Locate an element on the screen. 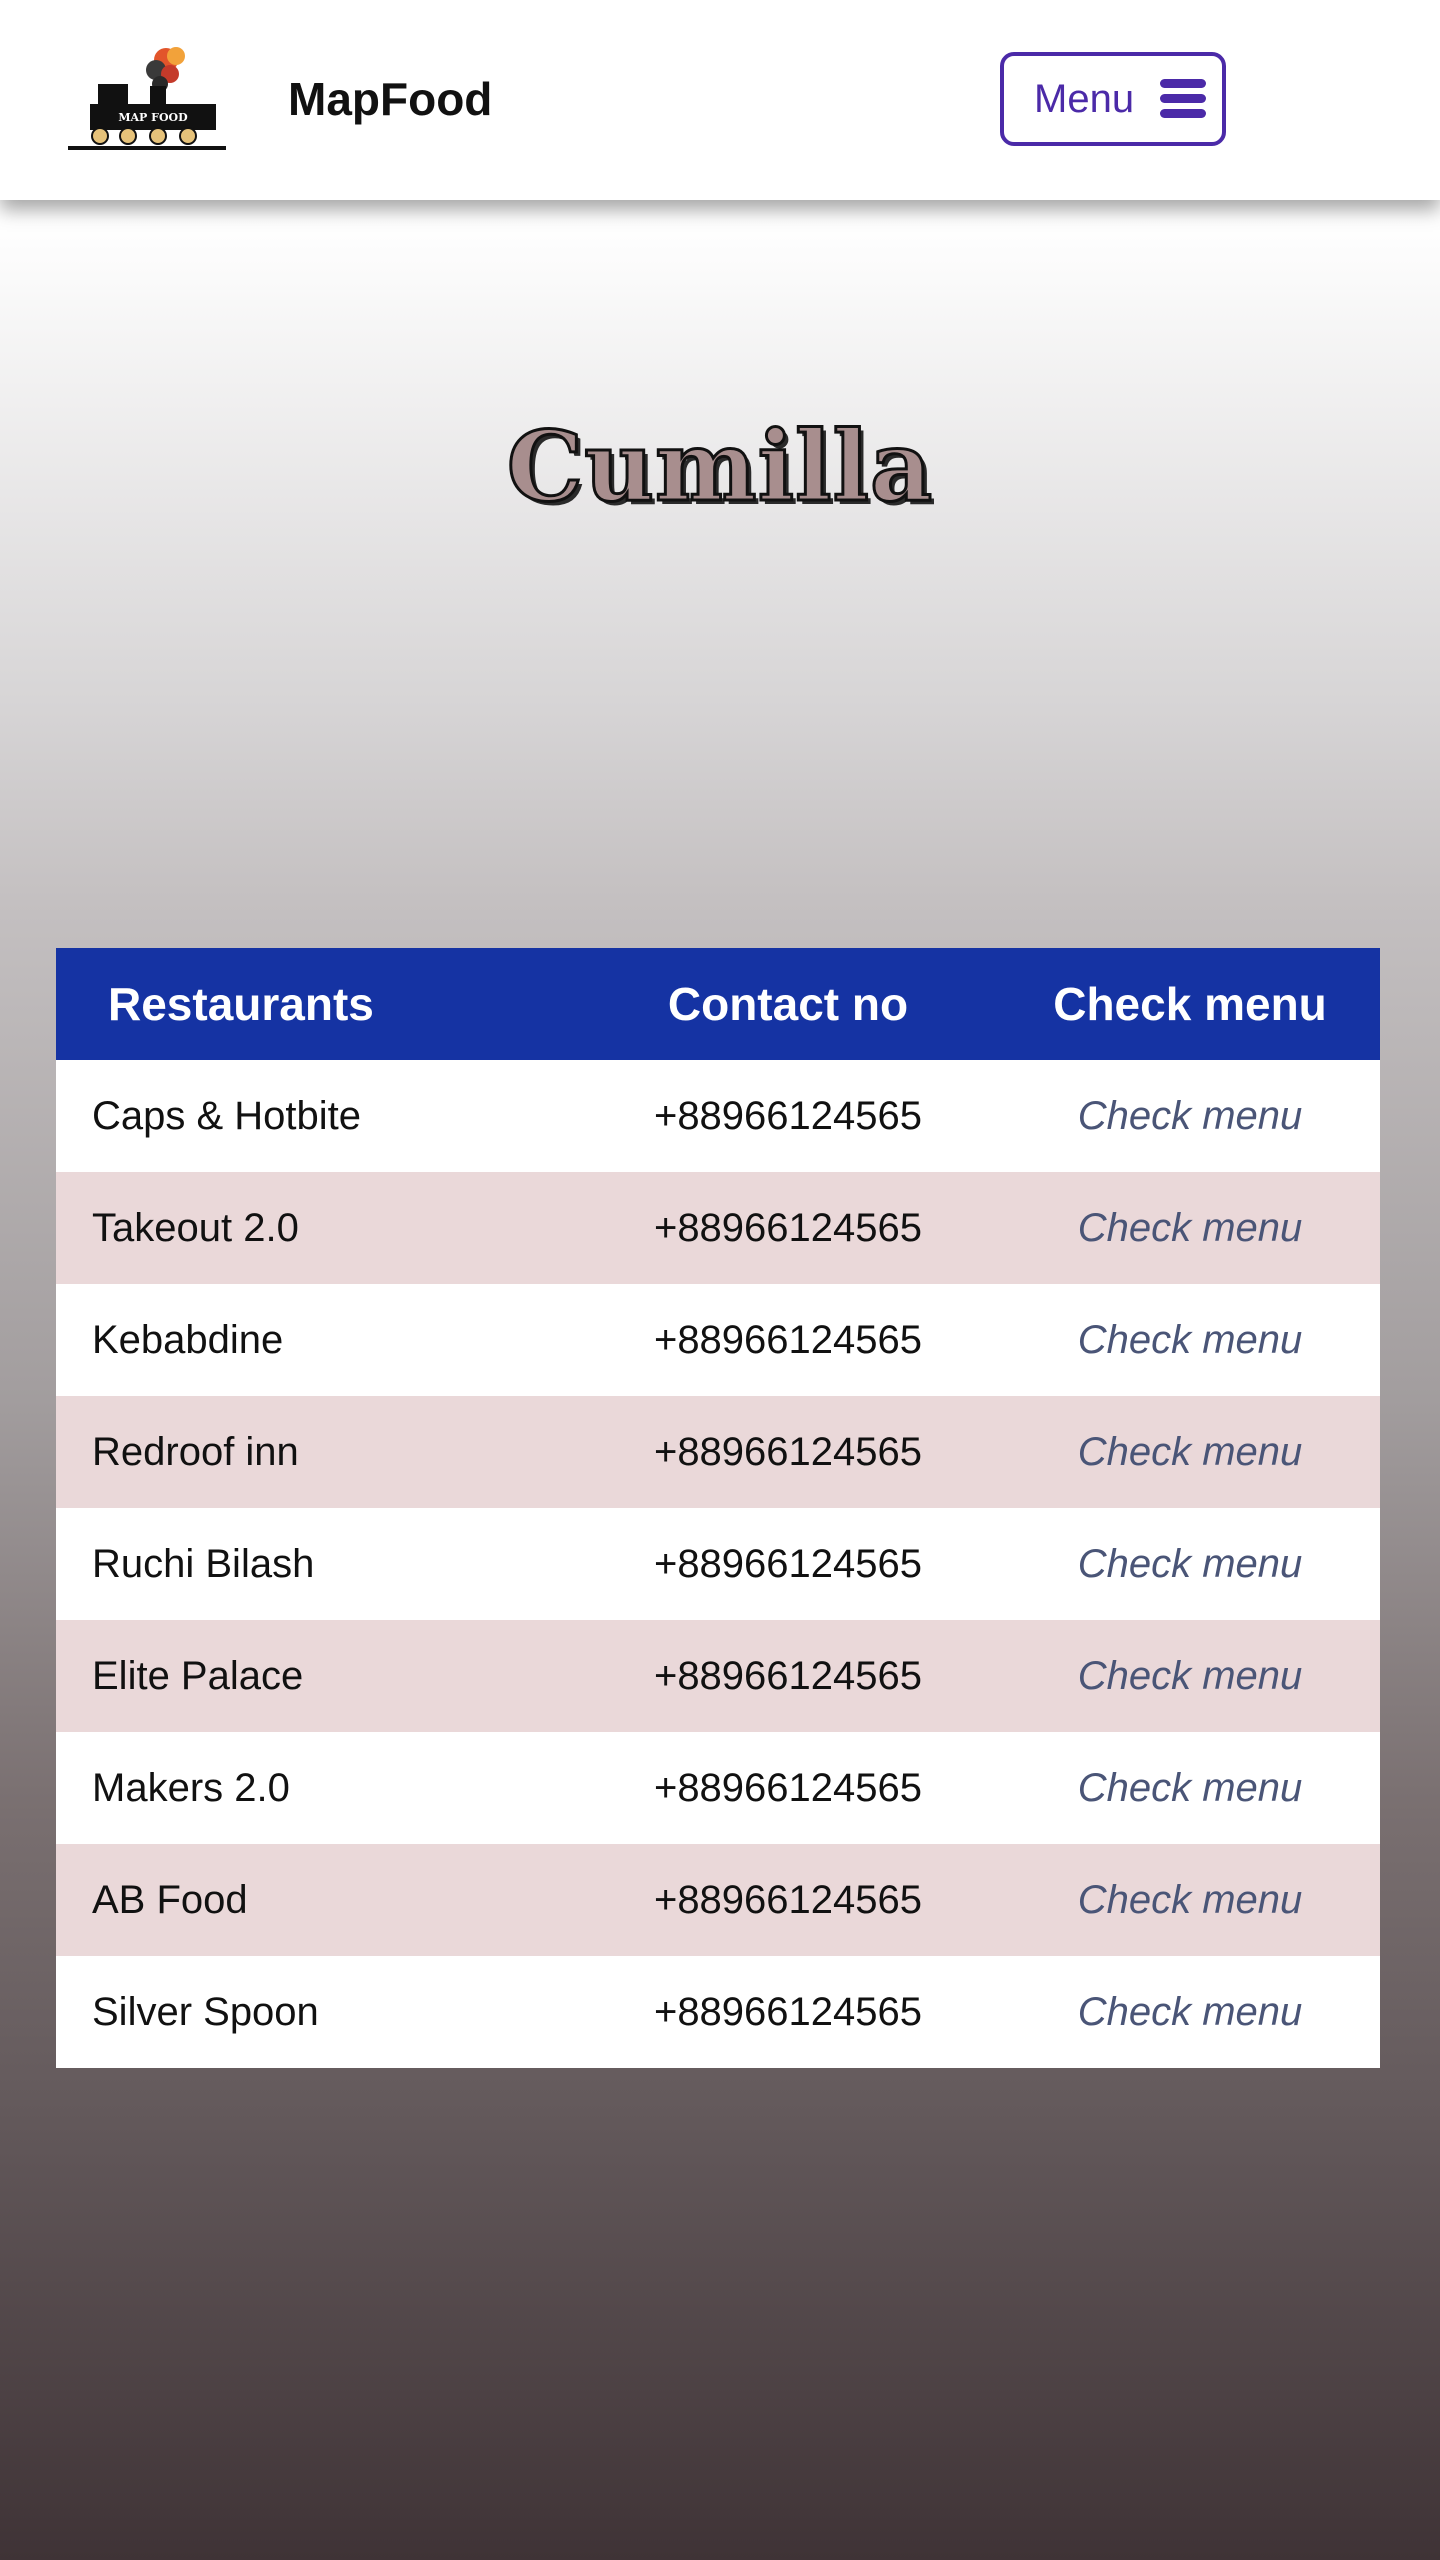 This screenshot has height=2560, width=1440. table-row: Ruchi Bilash +88966124565 Check menu is located at coordinates (718, 1564).